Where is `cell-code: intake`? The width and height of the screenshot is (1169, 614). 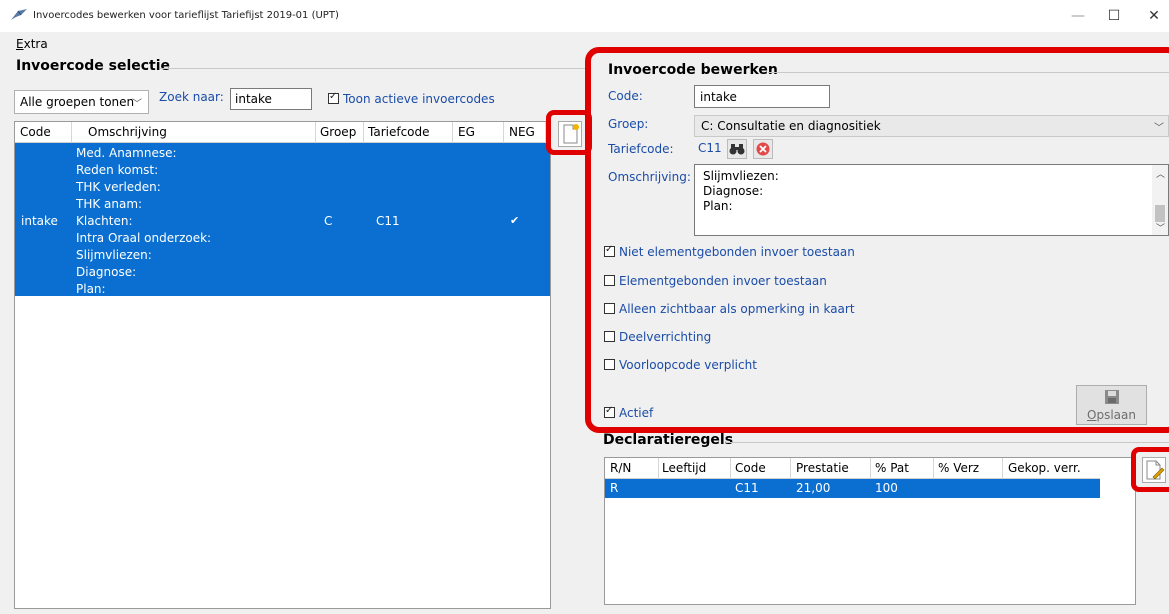
cell-code: intake is located at coordinates (39, 221).